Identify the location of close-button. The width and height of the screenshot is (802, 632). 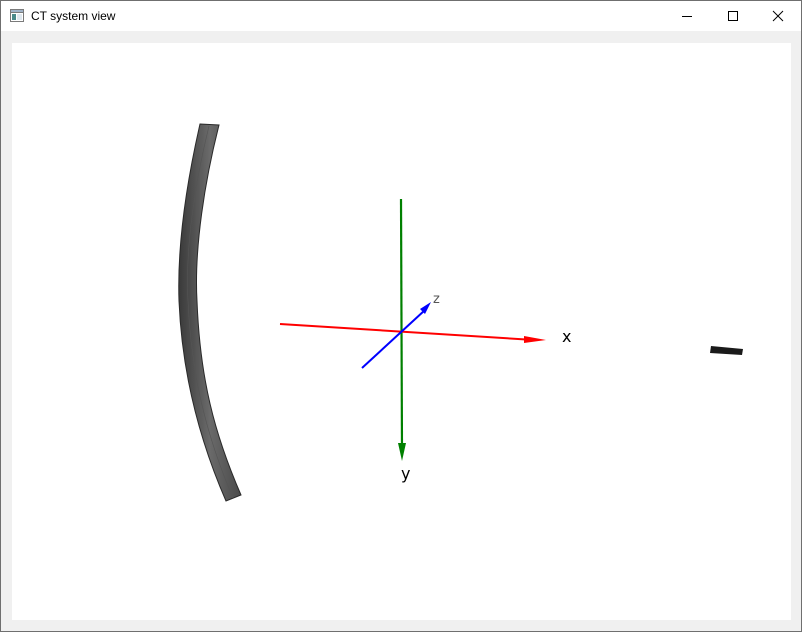
(778, 16).